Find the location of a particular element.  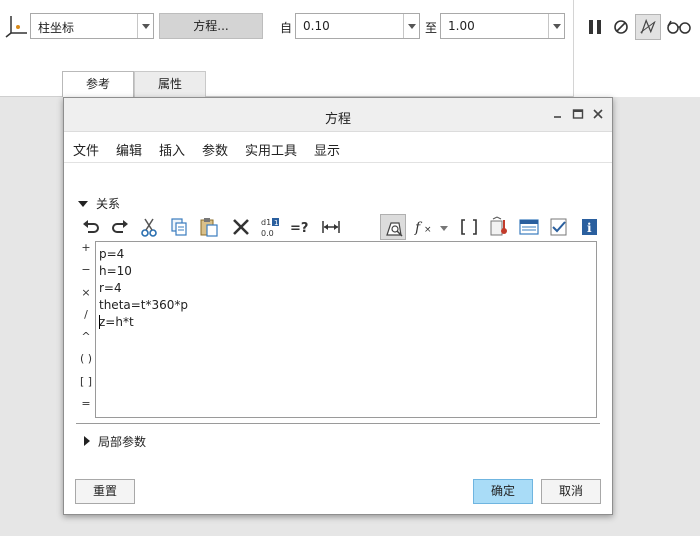

verify-icon: =? is located at coordinates (300, 227).